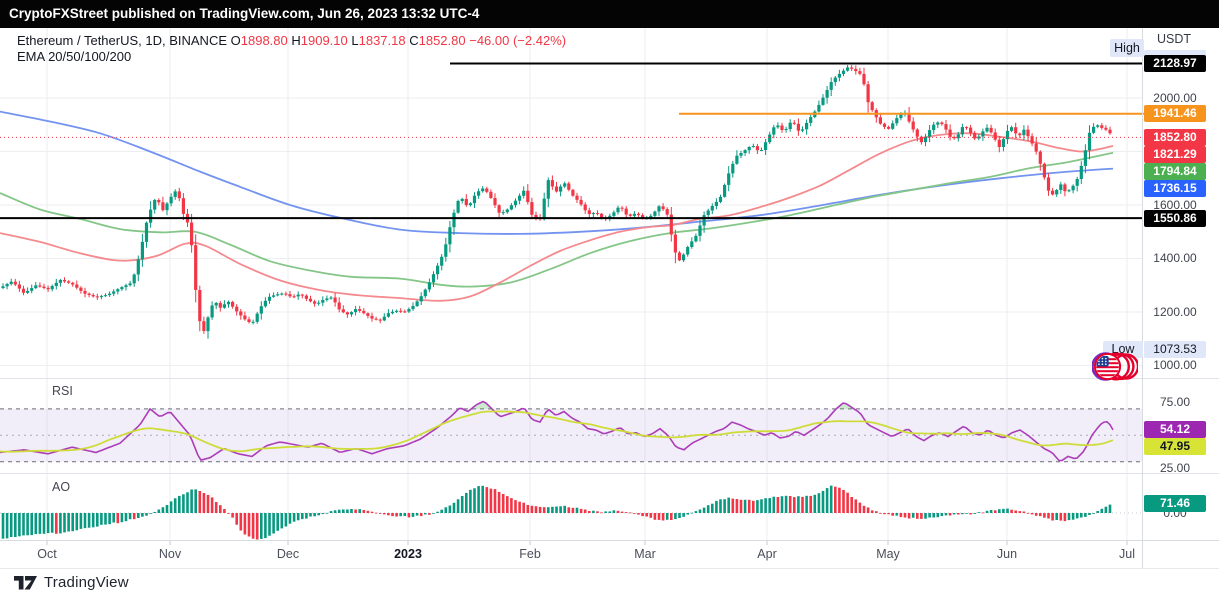  What do you see at coordinates (71, 582) in the screenshot?
I see `tradingview-attribution: TradingView` at bounding box center [71, 582].